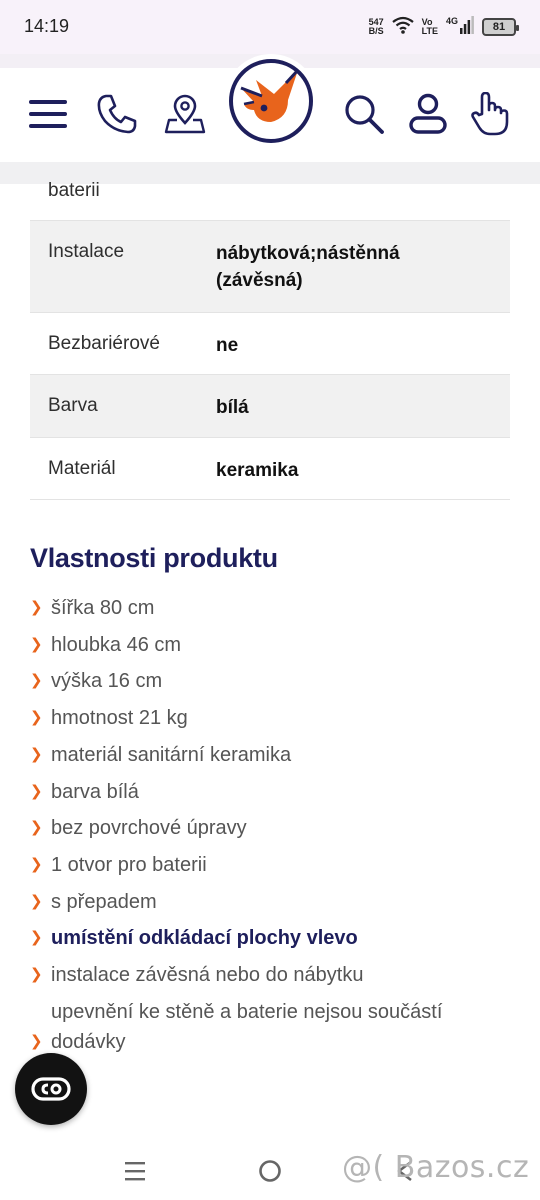 This screenshot has height=1200, width=540. What do you see at coordinates (74, 190) in the screenshot?
I see `table-key: baterii` at bounding box center [74, 190].